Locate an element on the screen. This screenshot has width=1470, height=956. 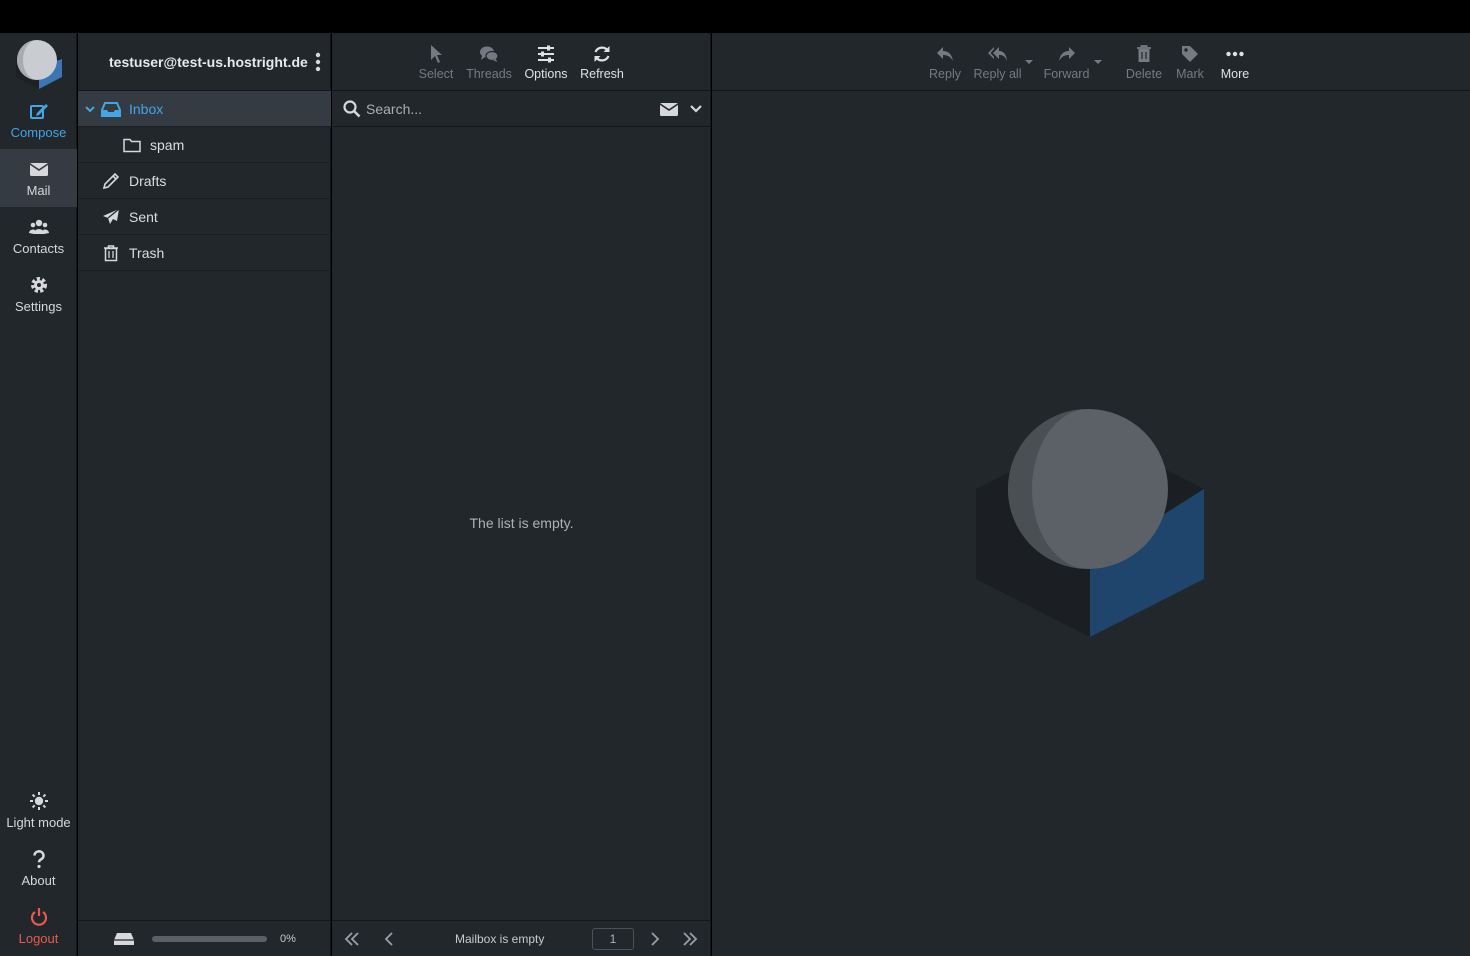
select-button: Select is located at coordinates (436, 62).